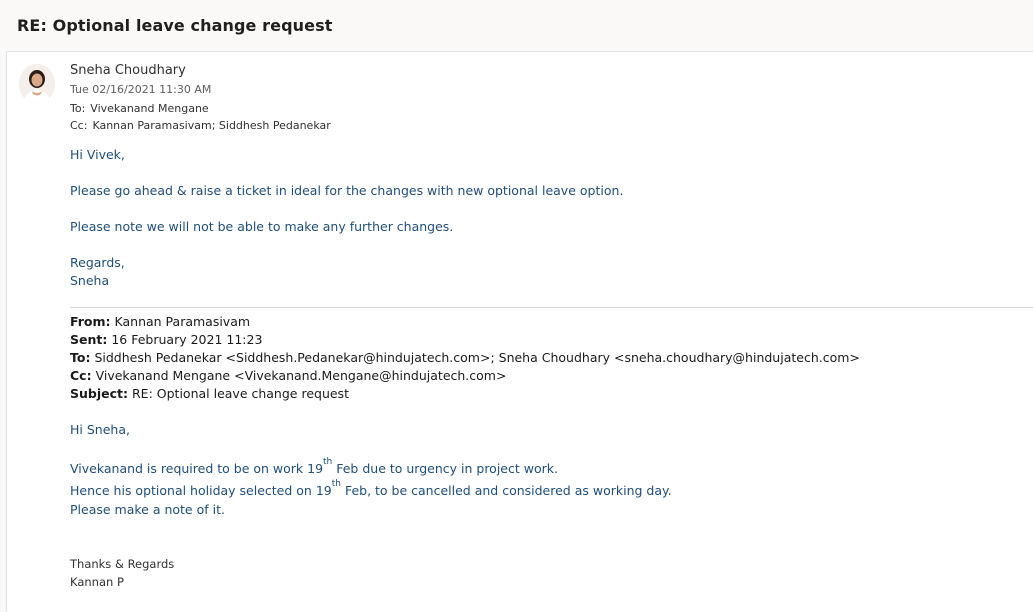  I want to click on to-label: To:, so click(78, 108).